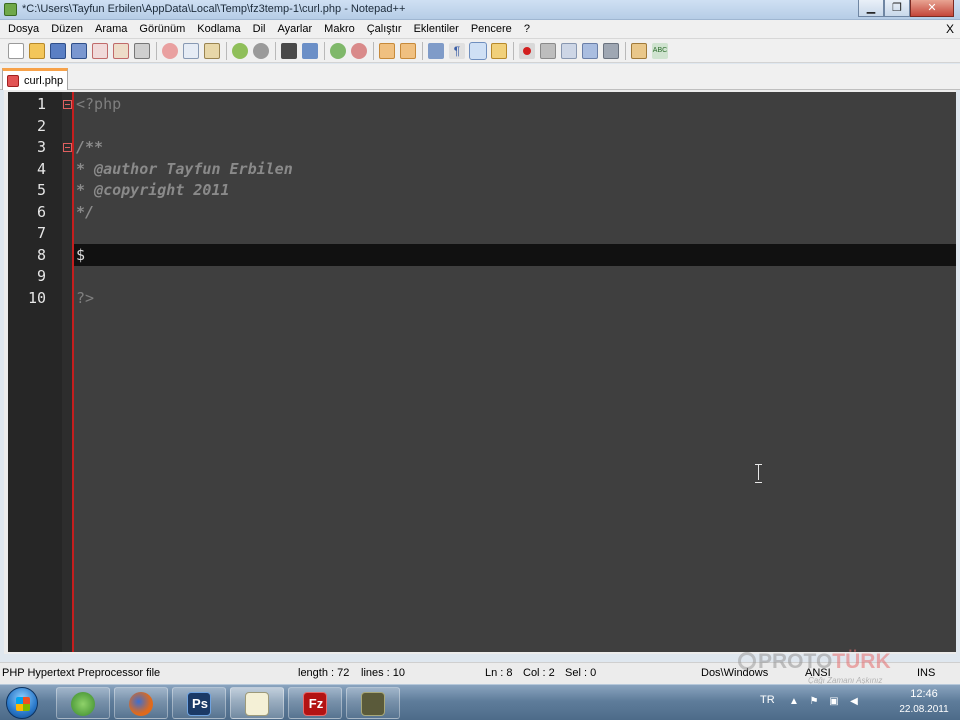  Describe the element at coordinates (854, 702) in the screenshot. I see `volume-icon: ◀` at that location.